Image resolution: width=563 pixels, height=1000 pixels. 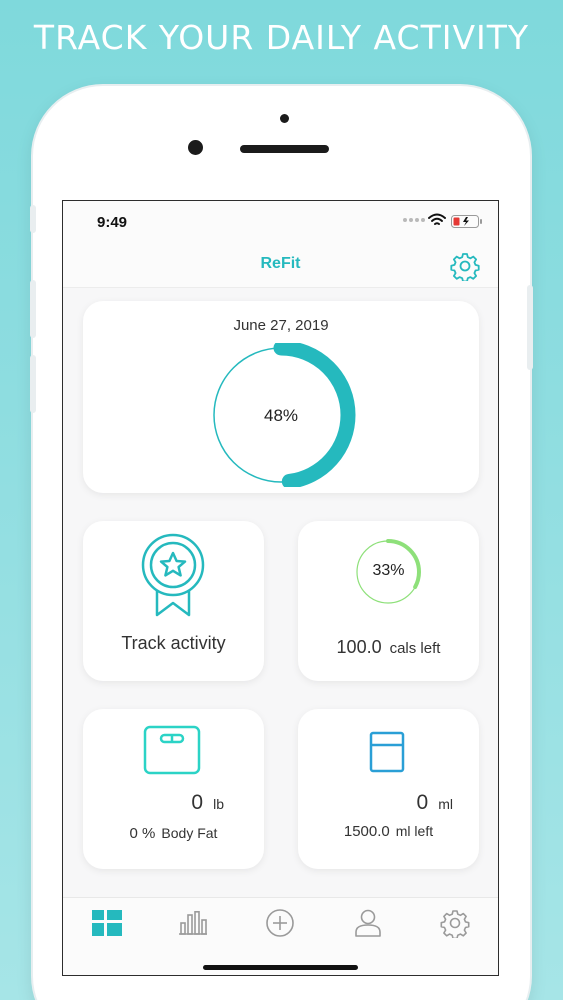 I want to click on daily-progress-percent: 48%, so click(x=281, y=415).